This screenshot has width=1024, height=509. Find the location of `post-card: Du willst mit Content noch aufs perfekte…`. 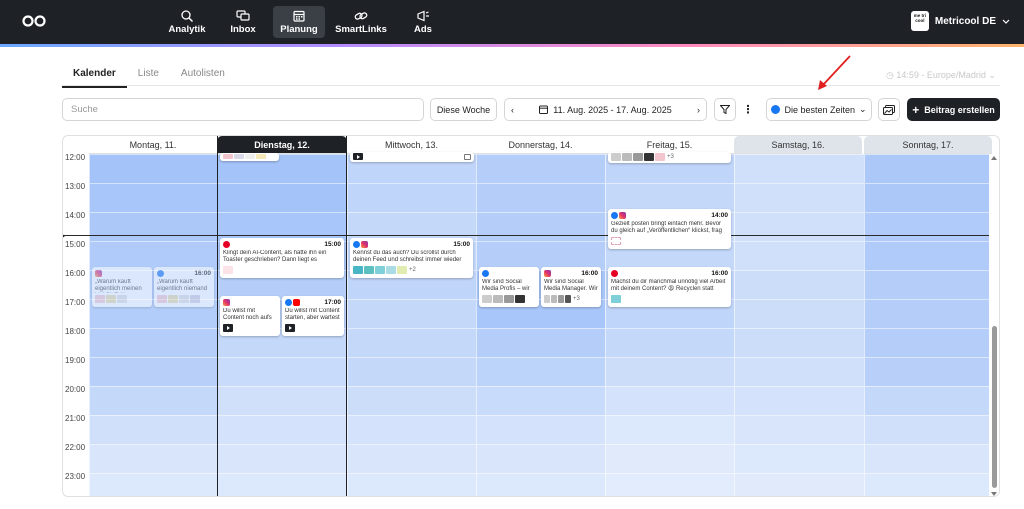

post-card: Du willst mit Content noch aufs perfekte… is located at coordinates (250, 316).